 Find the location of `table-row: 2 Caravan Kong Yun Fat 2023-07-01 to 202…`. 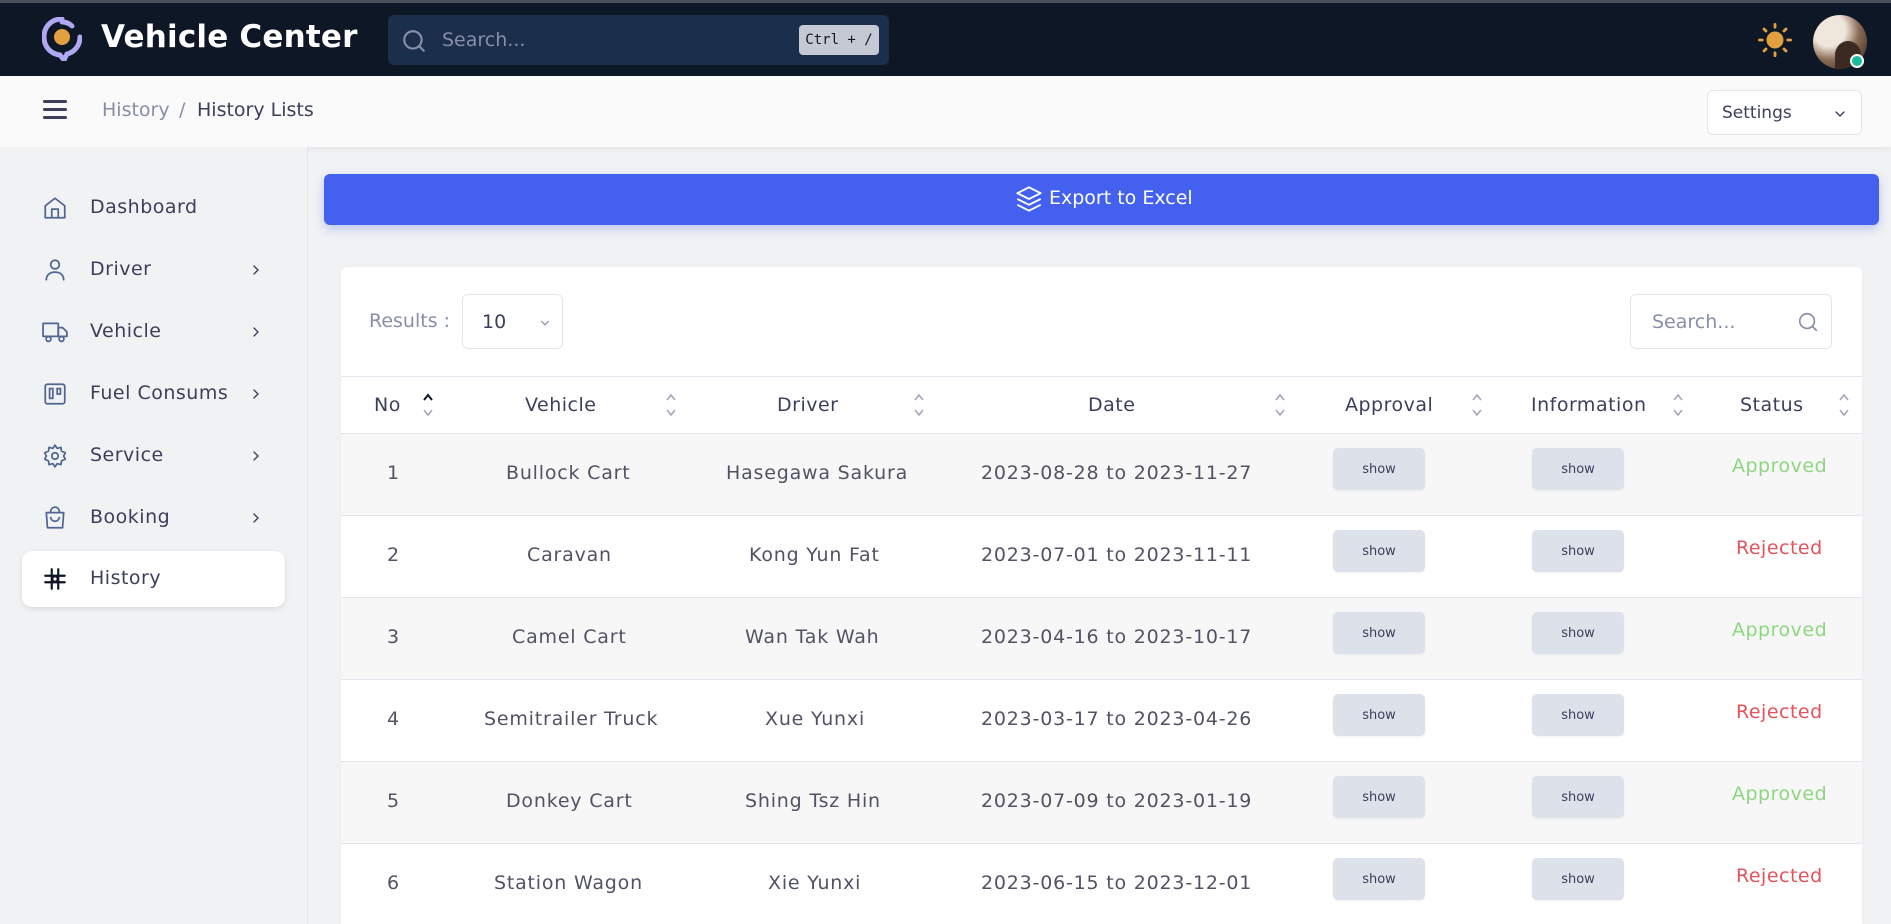

table-row: 2 Caravan Kong Yun Fat 2023-07-01 to 202… is located at coordinates (1101, 557).